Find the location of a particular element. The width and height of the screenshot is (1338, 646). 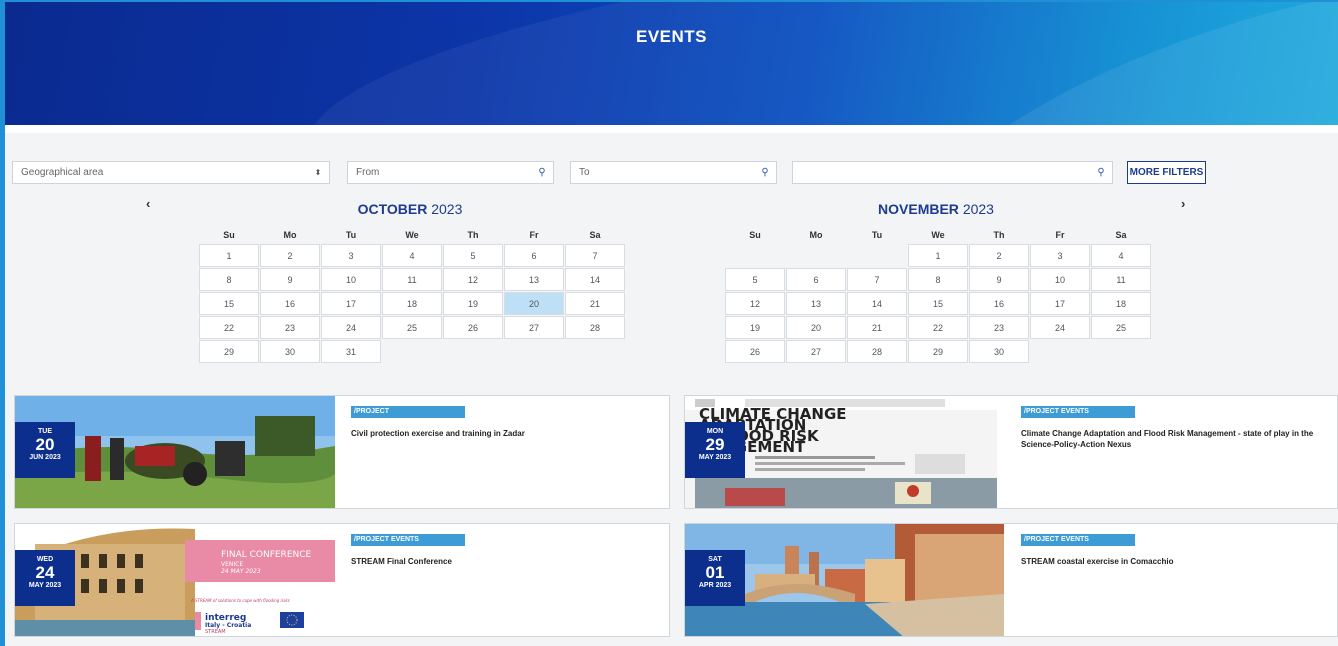

geographical-area-select: Geographical area ⬍ is located at coordinates (171, 172).